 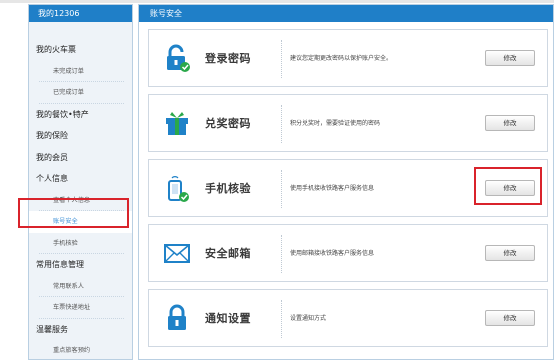 I want to click on highlight-box-phone-modify, so click(x=508, y=186).